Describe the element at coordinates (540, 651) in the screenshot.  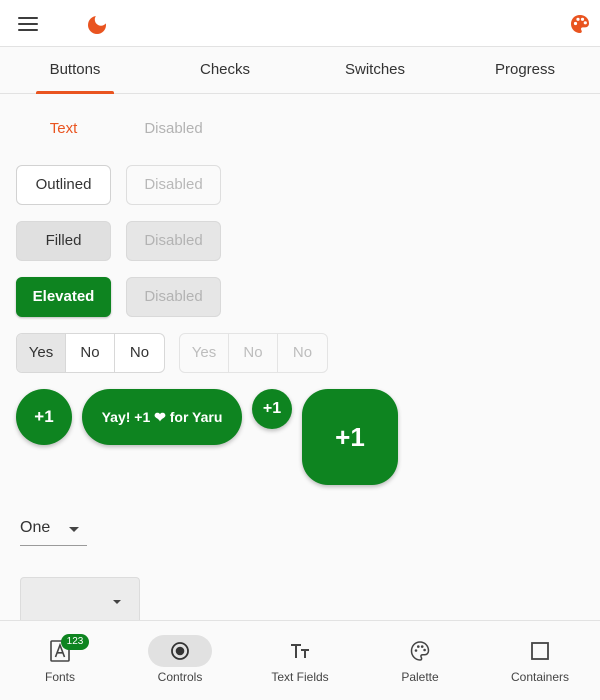
I see `square-outline-icon` at that location.